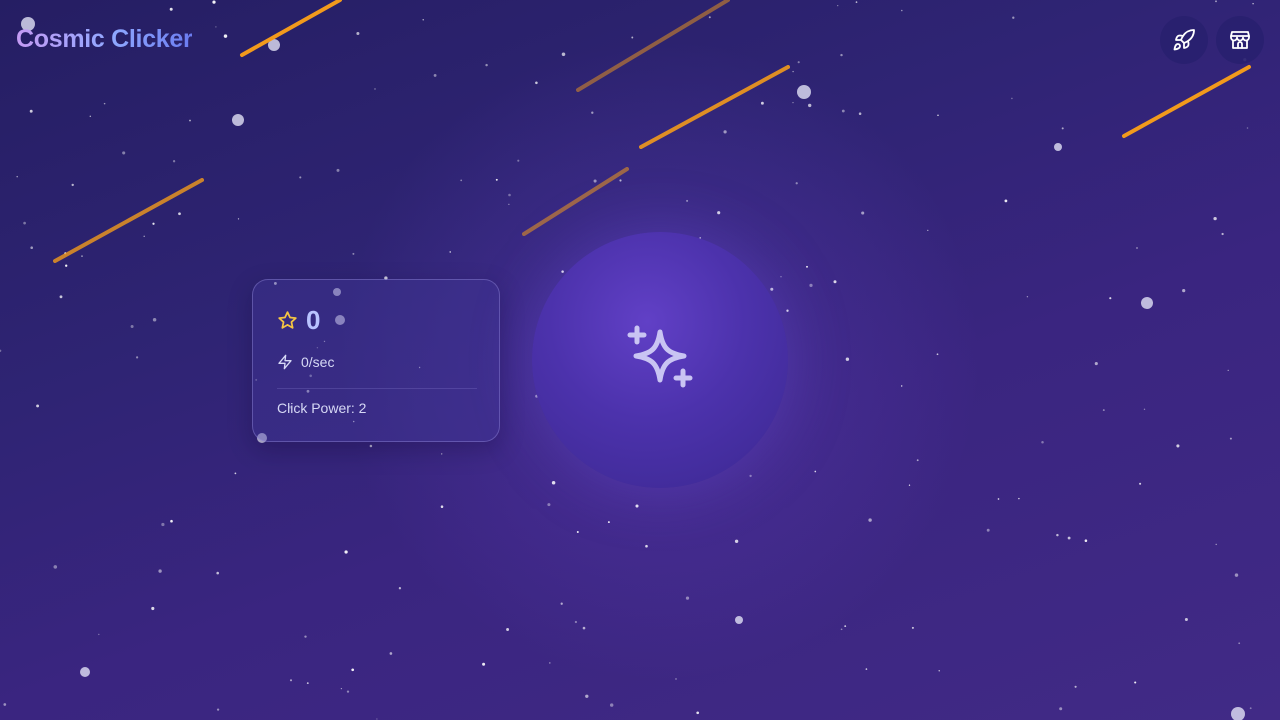 The width and height of the screenshot is (1280, 720). What do you see at coordinates (376, 360) in the screenshot?
I see `stats-card: 0 0/sec Click Power: 2` at bounding box center [376, 360].